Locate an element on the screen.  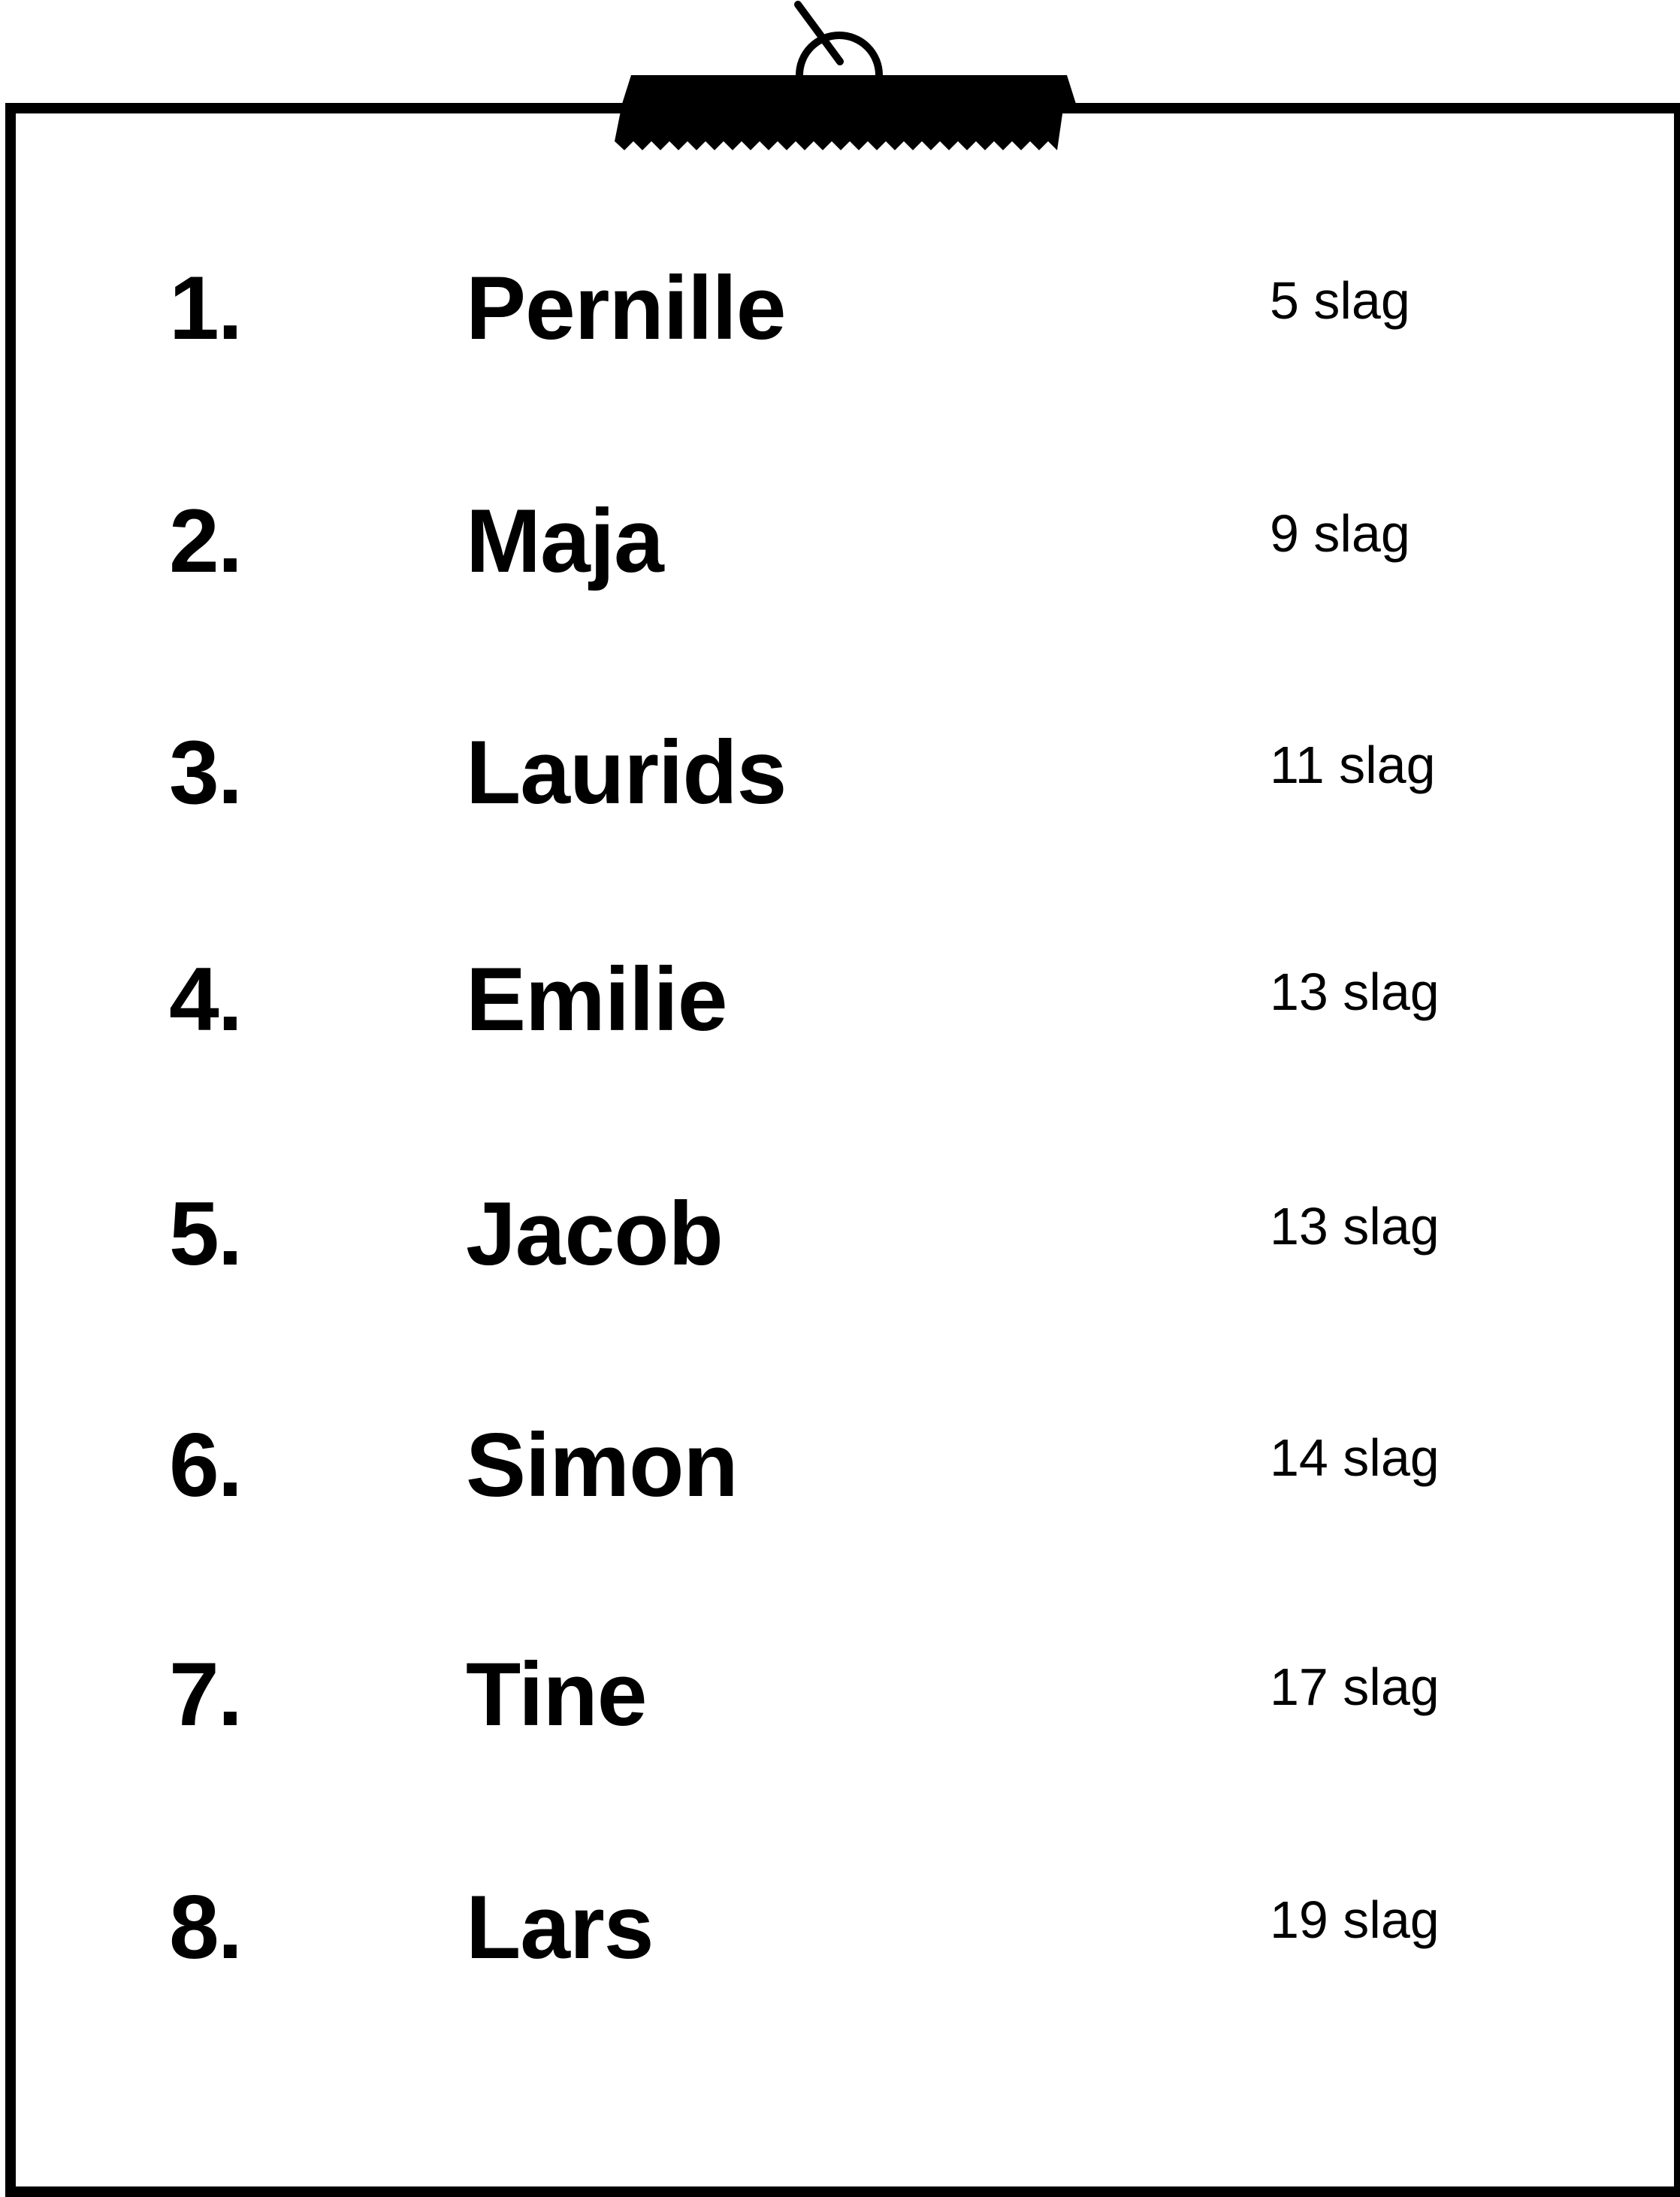
rank-label: 5. is located at coordinates (206, 1234).